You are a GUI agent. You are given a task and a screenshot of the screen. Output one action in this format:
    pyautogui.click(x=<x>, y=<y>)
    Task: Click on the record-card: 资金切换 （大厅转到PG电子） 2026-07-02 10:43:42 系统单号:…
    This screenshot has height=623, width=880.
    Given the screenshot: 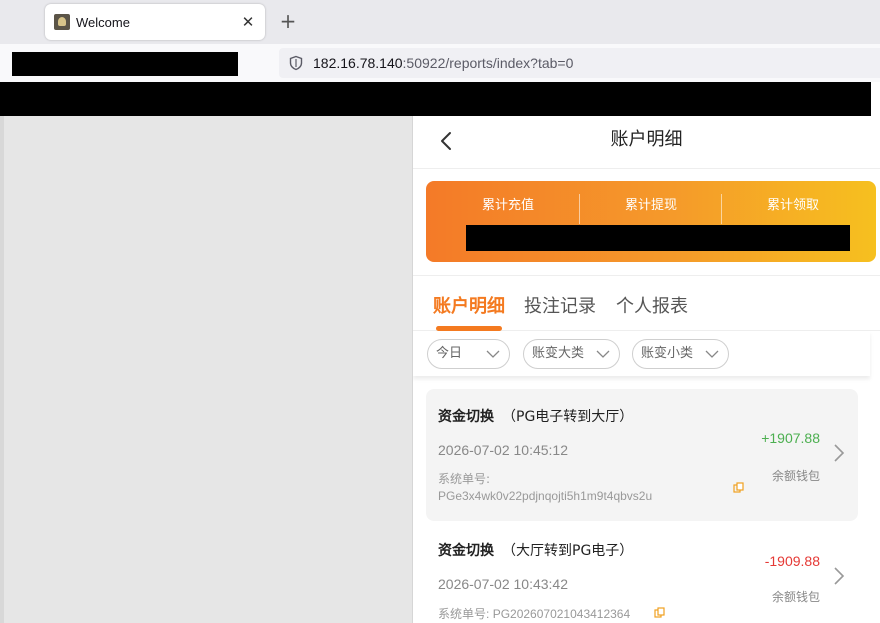 What is the action you would take?
    pyautogui.click(x=642, y=575)
    